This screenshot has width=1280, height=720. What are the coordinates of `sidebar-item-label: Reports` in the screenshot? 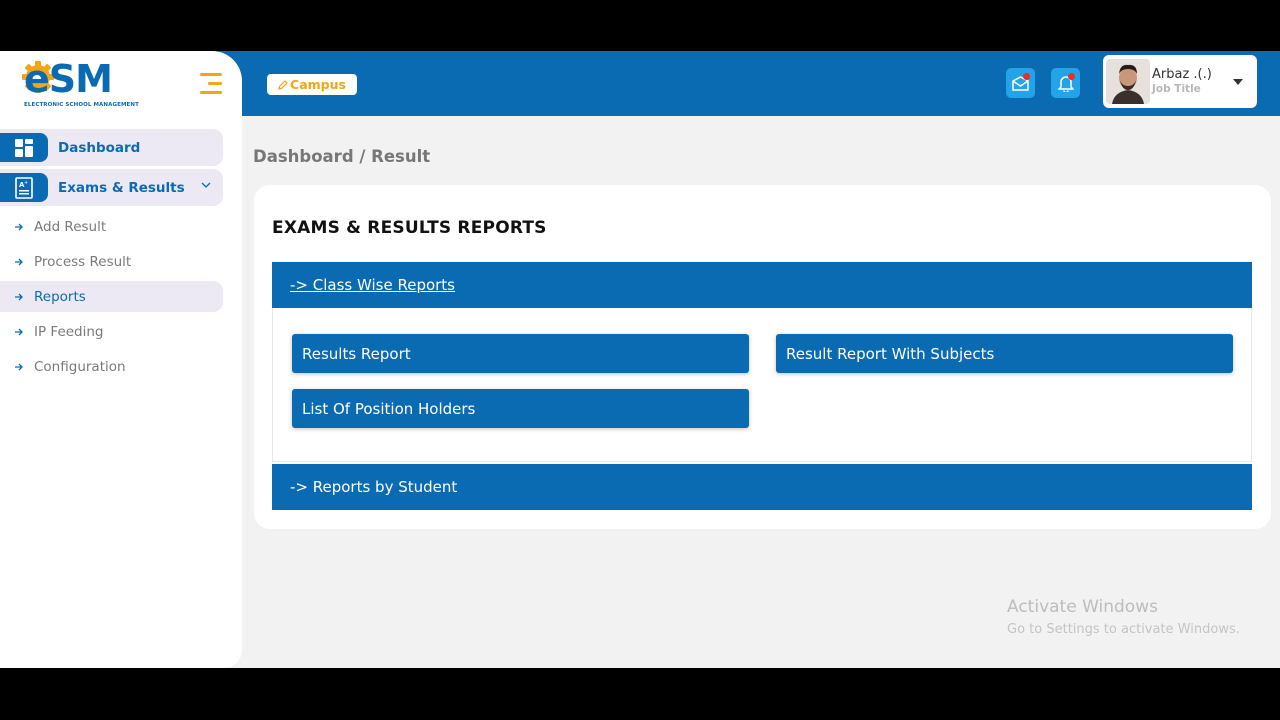 It's located at (60, 296).